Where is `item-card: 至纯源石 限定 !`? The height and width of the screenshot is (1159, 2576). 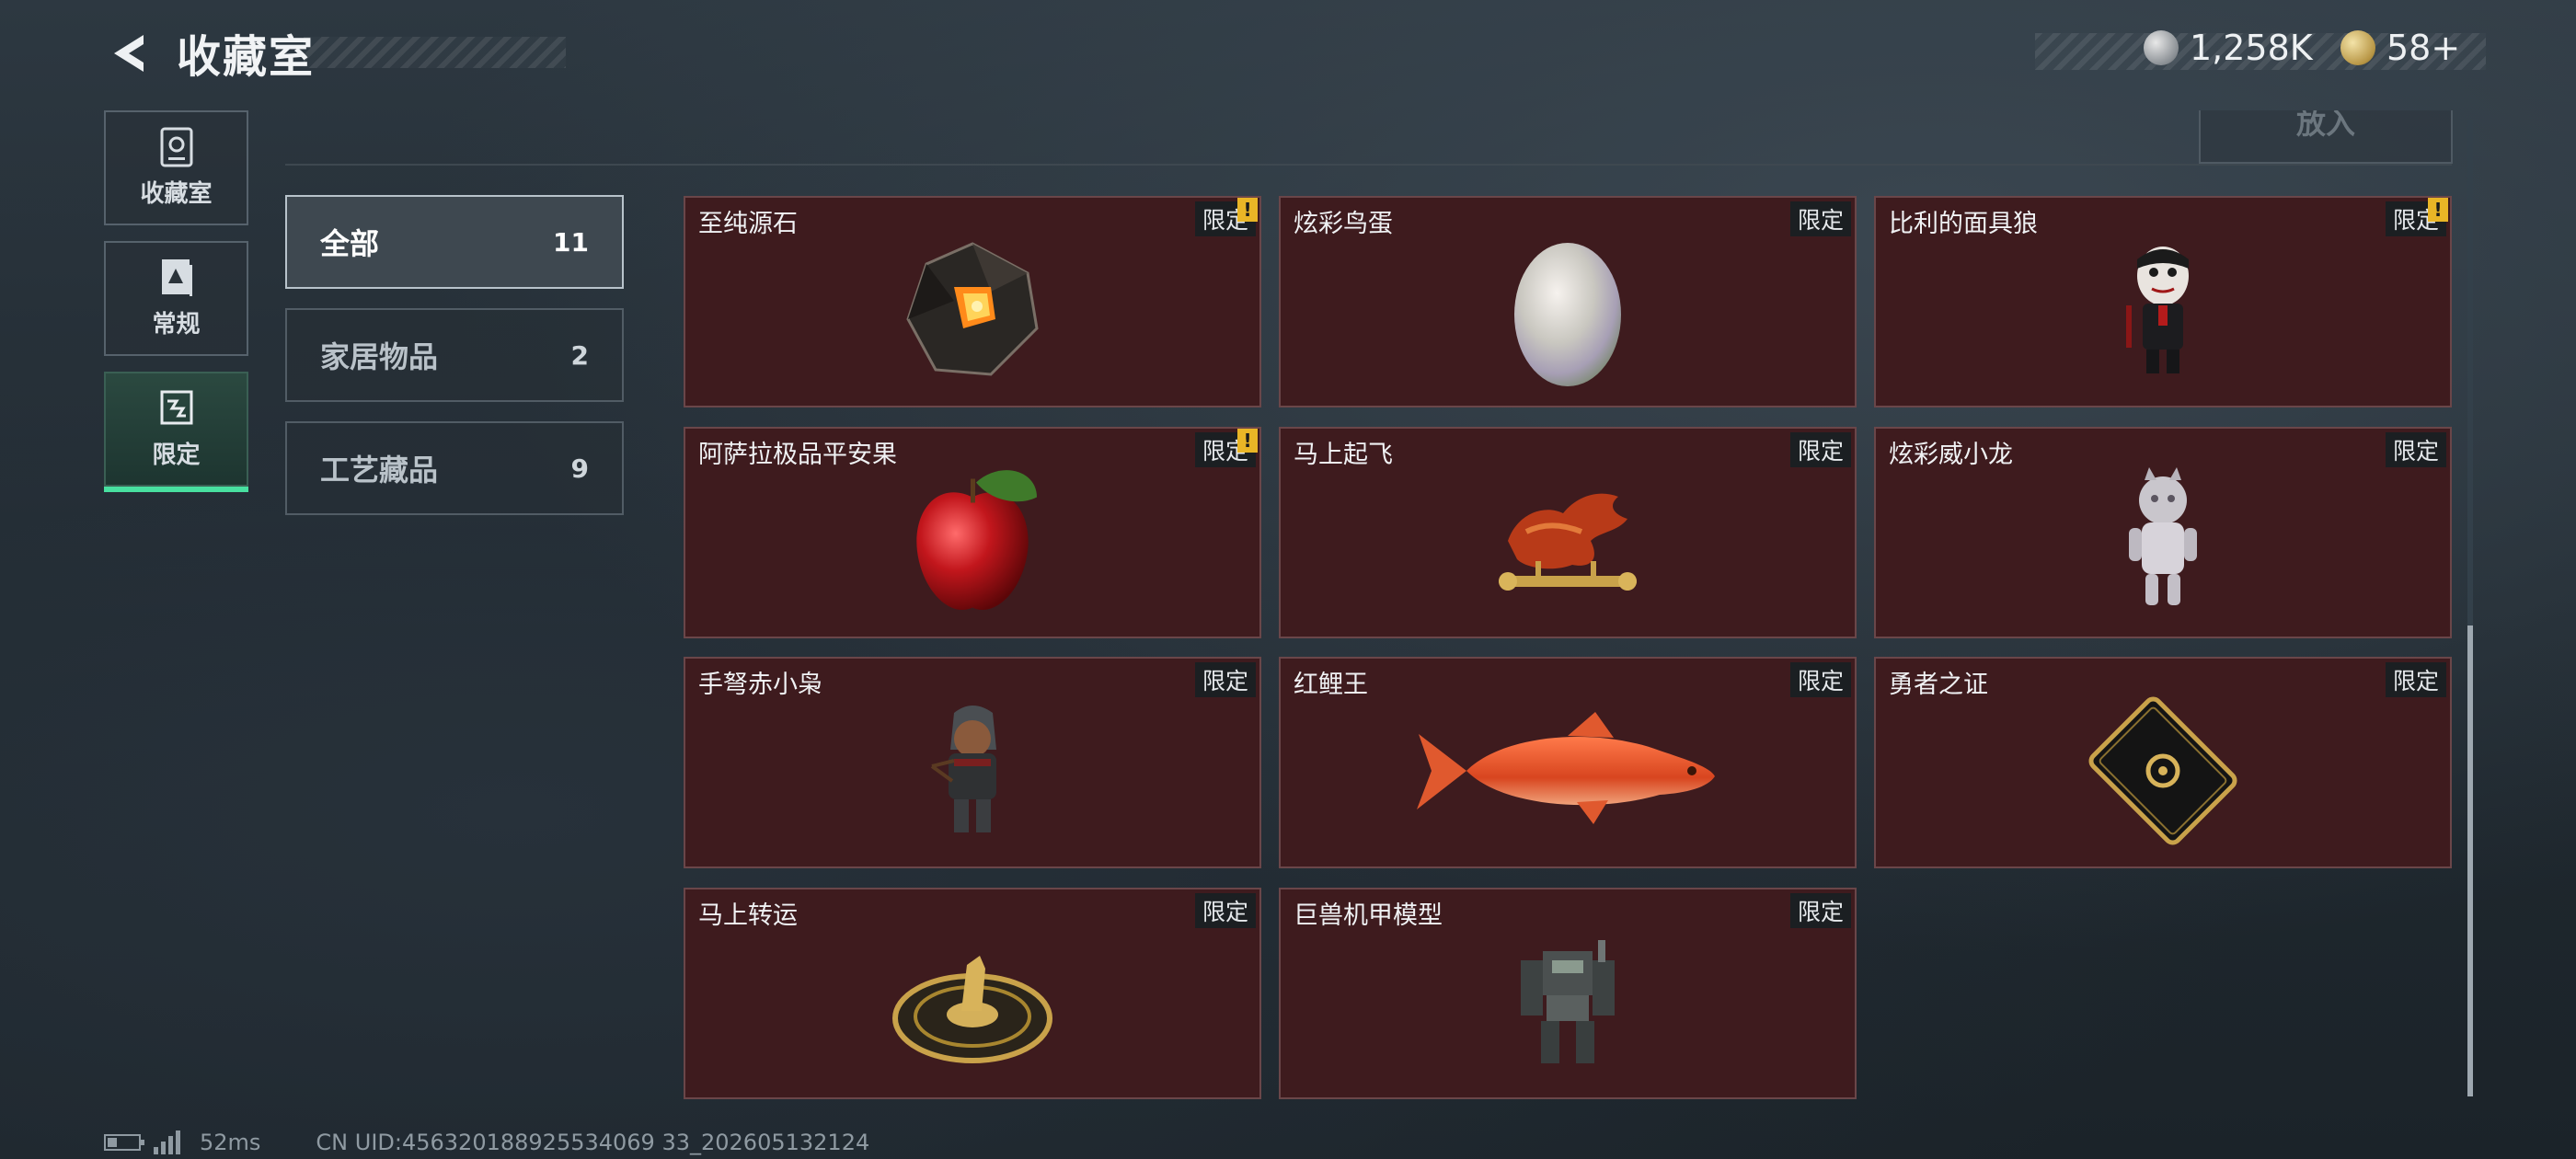
item-card: 至纯源石 限定 ! is located at coordinates (972, 301).